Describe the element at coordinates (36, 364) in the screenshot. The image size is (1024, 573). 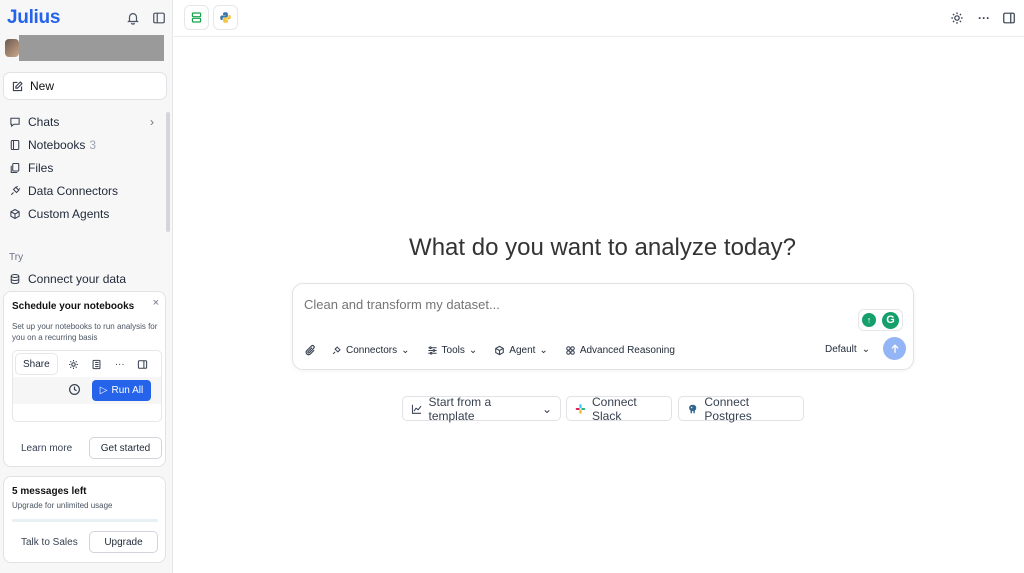
I see `share-button: Share` at that location.